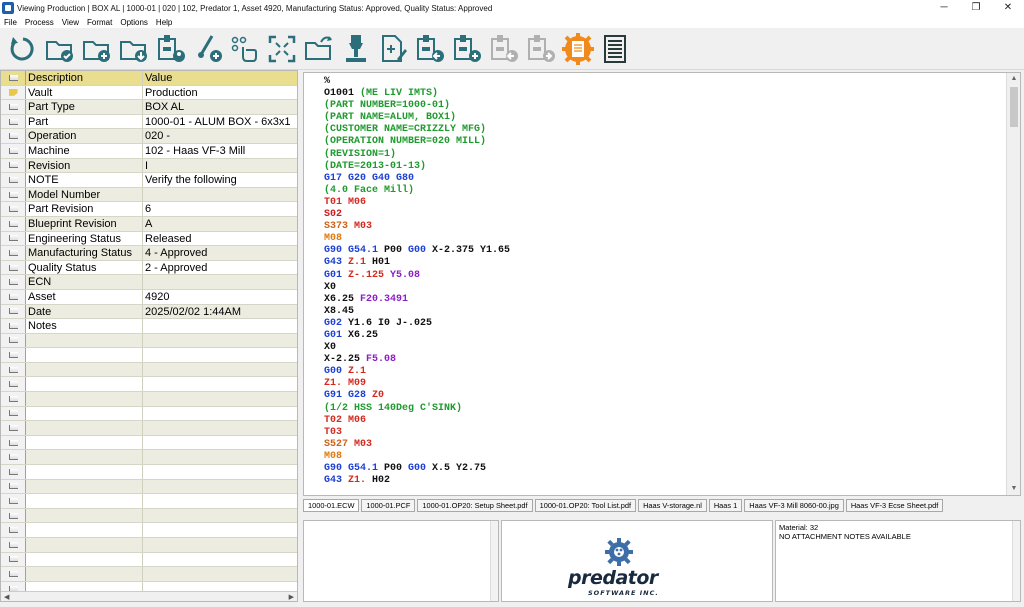 The width and height of the screenshot is (1024, 607). What do you see at coordinates (1013, 79) in the screenshot?
I see `scroll-up-icon: ▲` at bounding box center [1013, 79].